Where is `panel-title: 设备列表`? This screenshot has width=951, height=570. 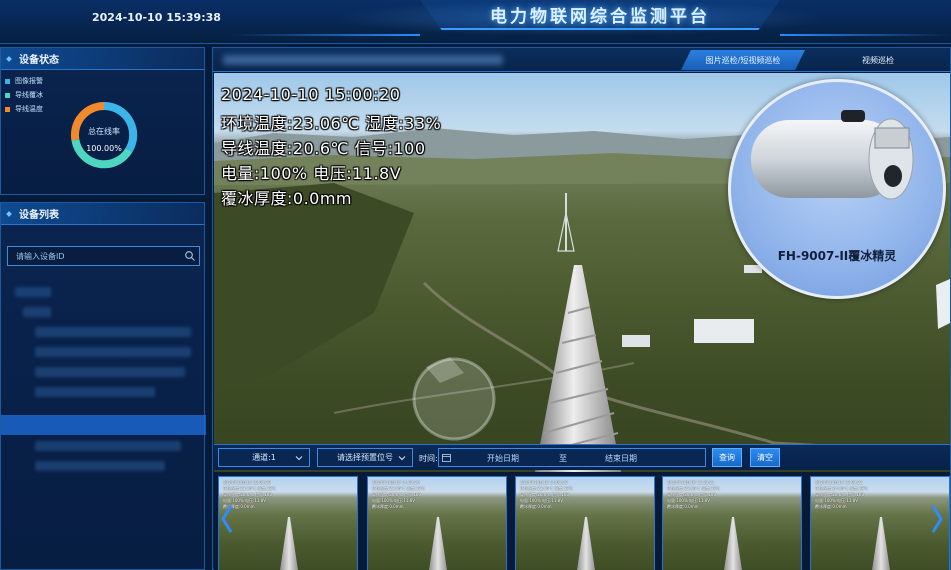 panel-title: 设备列表 is located at coordinates (39, 215).